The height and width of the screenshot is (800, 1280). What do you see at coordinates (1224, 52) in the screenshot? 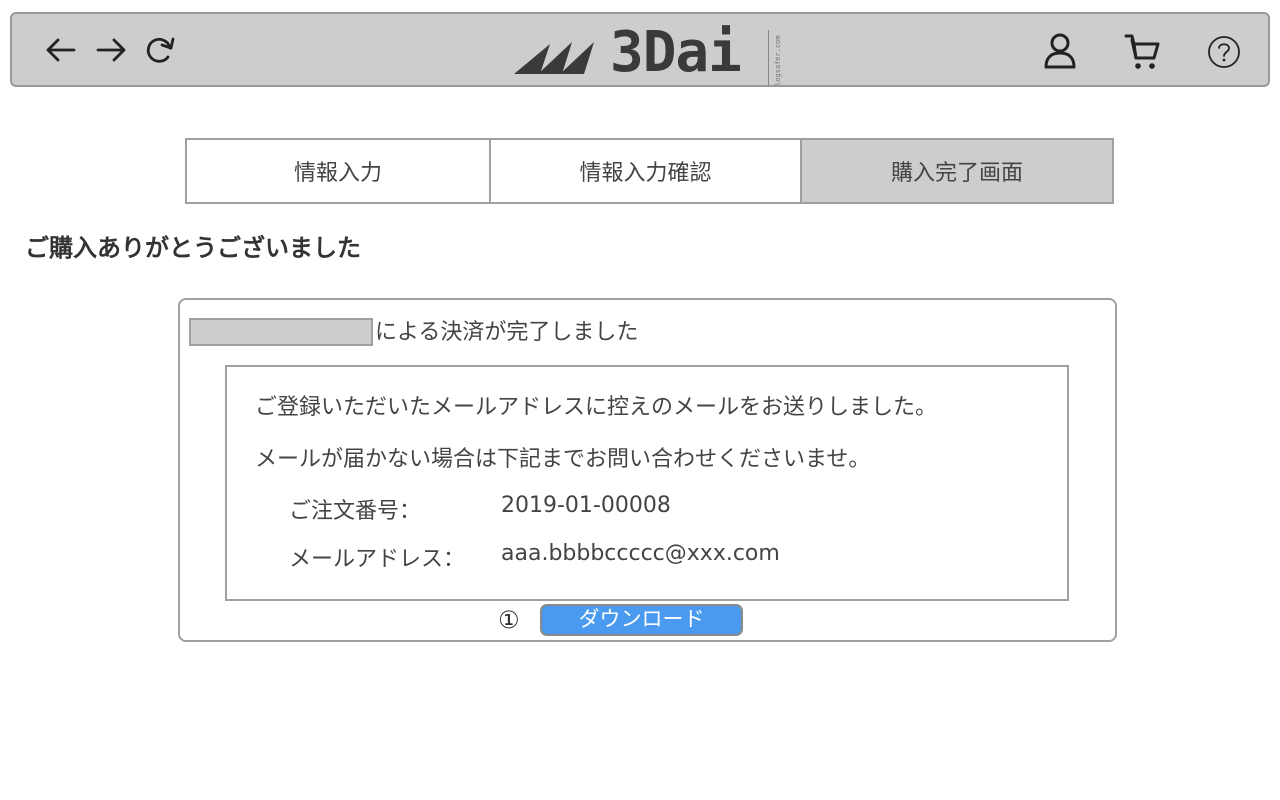
I see `help-icon` at bounding box center [1224, 52].